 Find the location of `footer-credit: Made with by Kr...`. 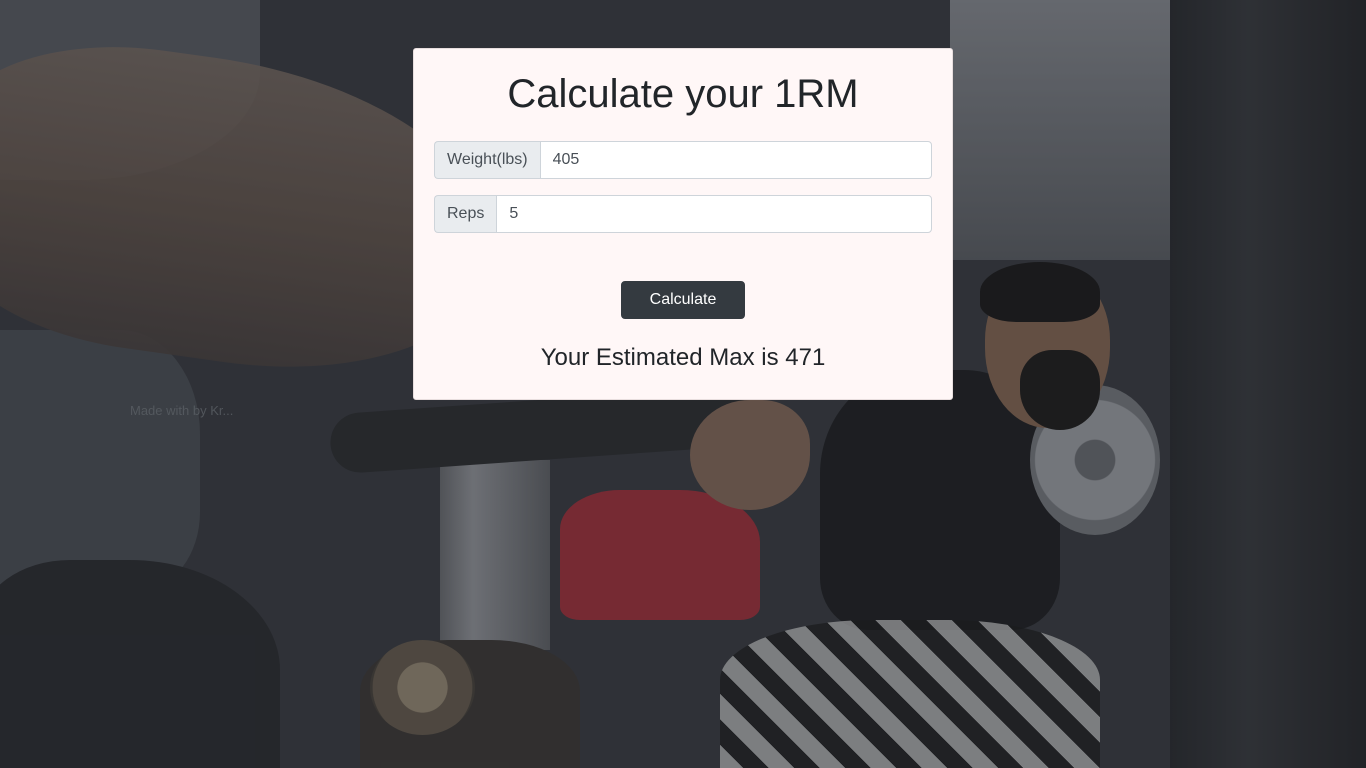

footer-credit: Made with by Kr... is located at coordinates (182, 410).